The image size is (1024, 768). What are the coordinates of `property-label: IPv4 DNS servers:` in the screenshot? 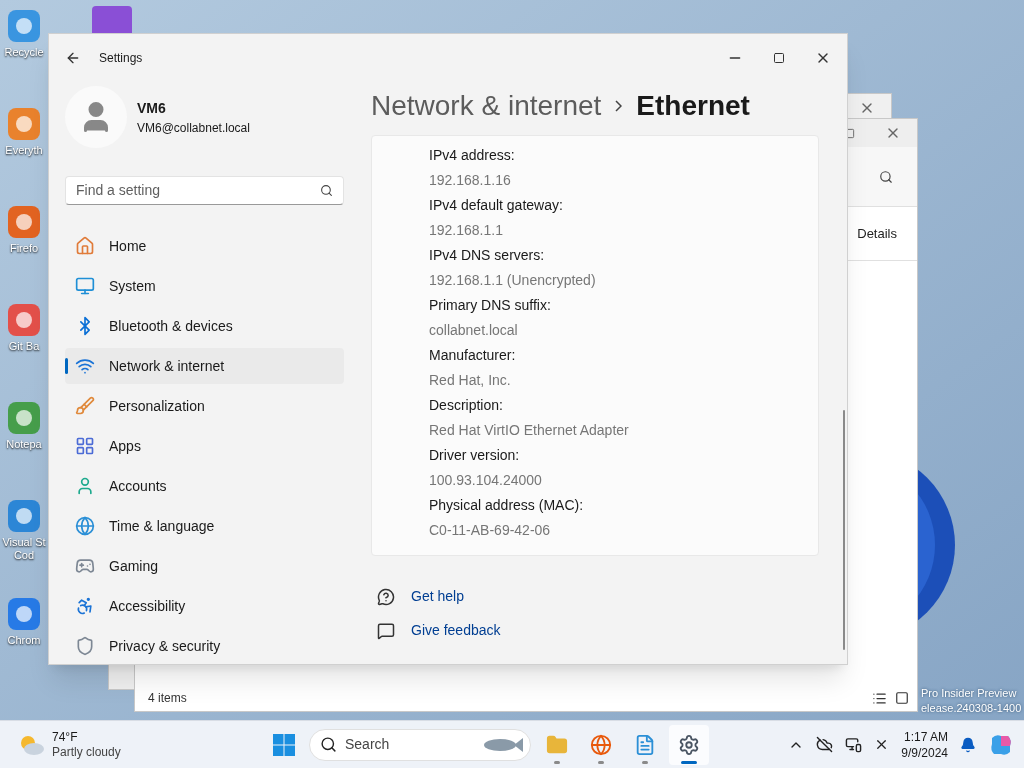 It's located at (487, 255).